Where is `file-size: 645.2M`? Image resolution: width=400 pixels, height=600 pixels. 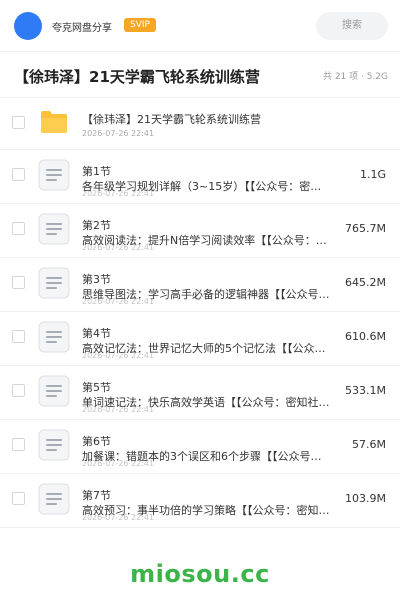 file-size: 645.2M is located at coordinates (365, 282).